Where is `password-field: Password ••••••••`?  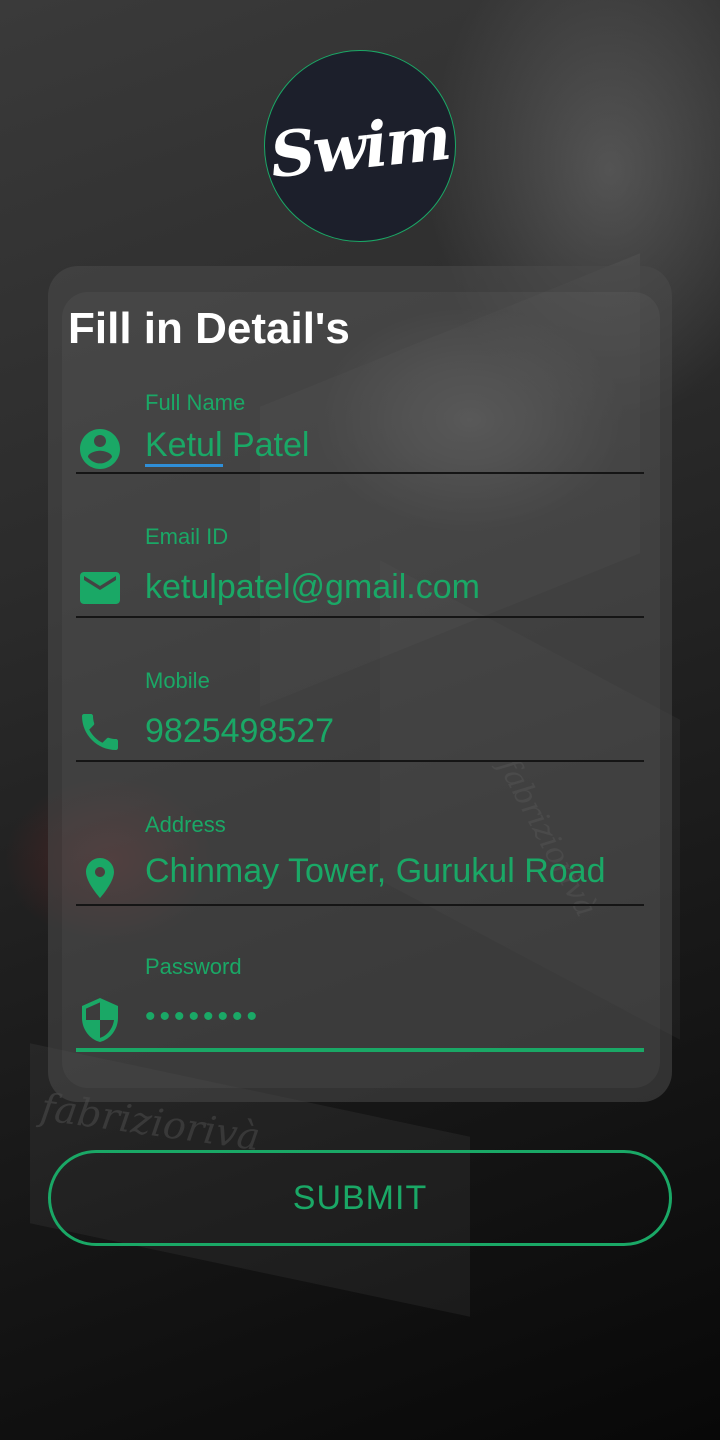 password-field: Password •••••••• is located at coordinates (360, 1004).